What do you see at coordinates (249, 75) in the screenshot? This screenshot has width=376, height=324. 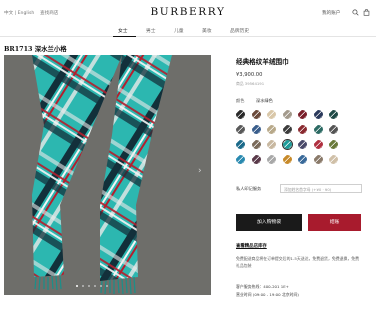 I see `product-price: ¥3,900.00` at bounding box center [249, 75].